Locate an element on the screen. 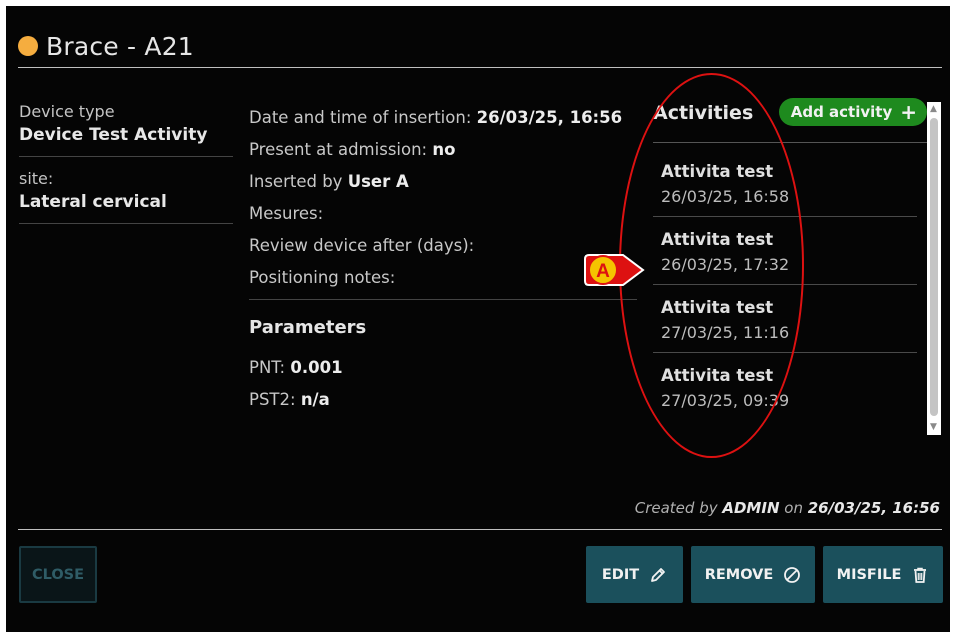  device-type-value: Device Test Activity is located at coordinates (113, 135).